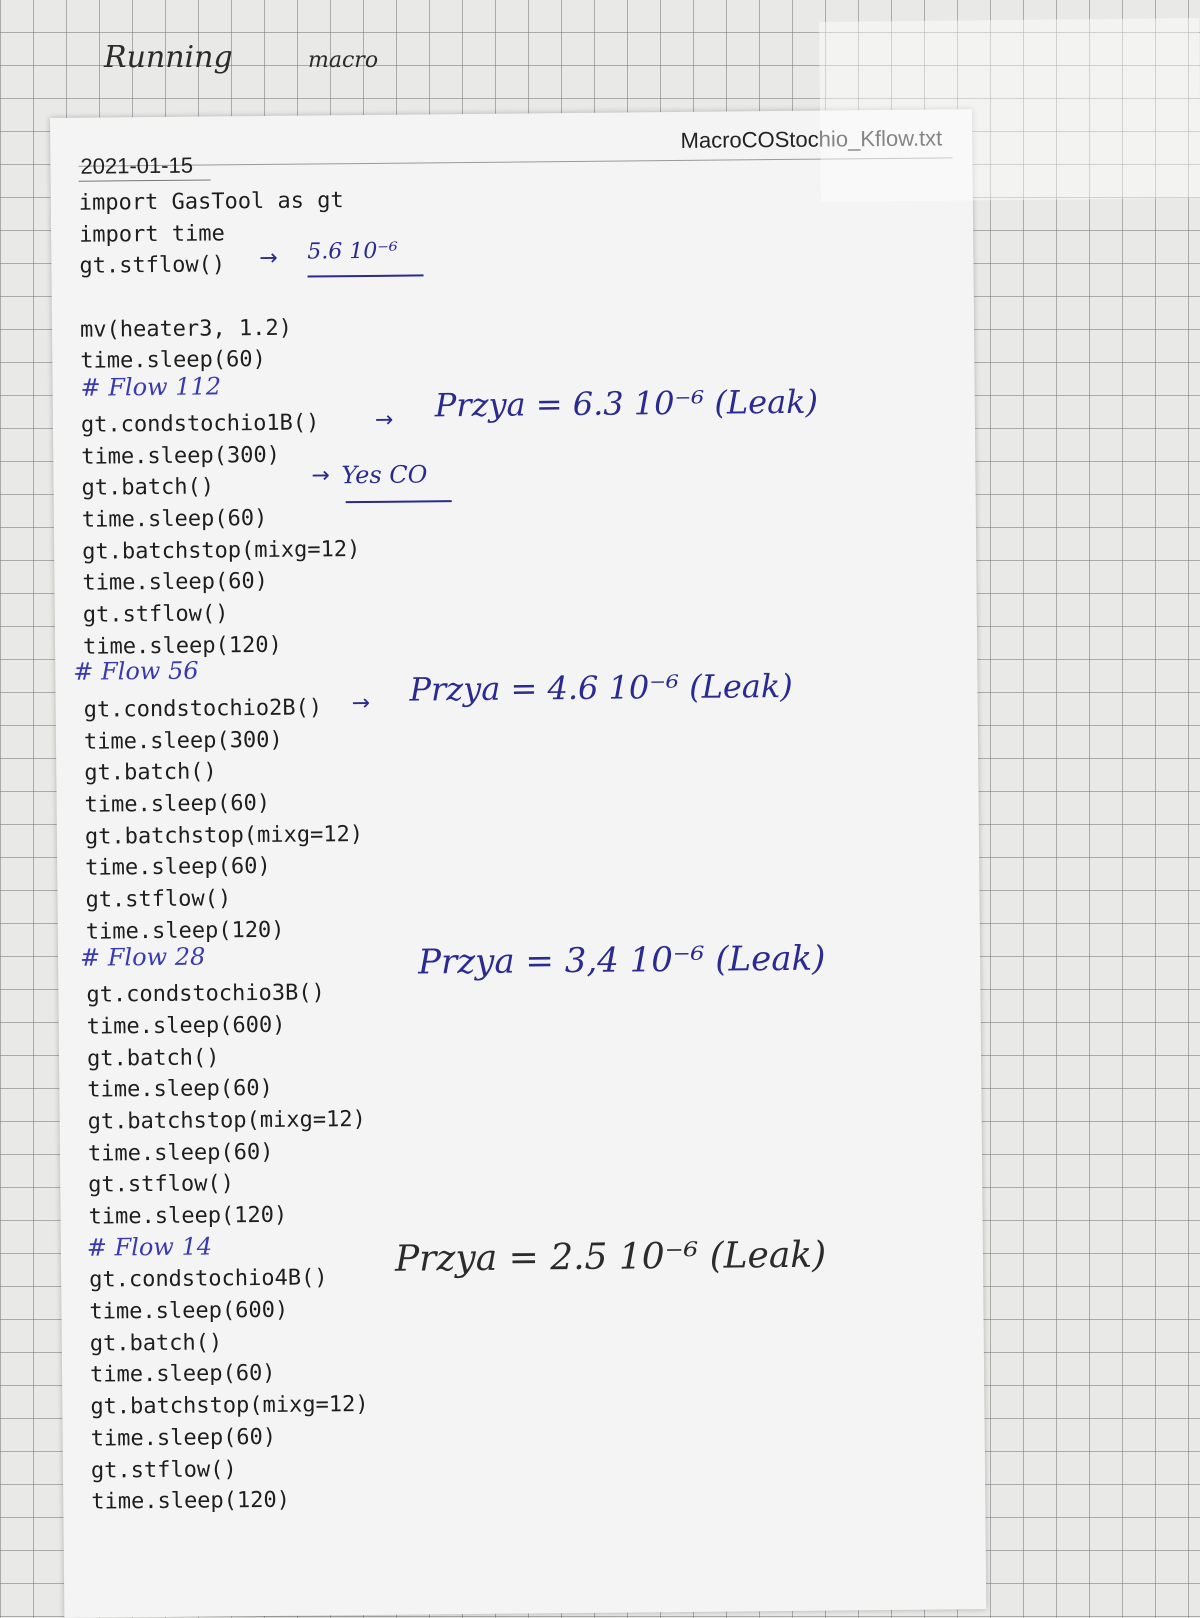 This screenshot has width=1200, height=1618. Describe the element at coordinates (205, 994) in the screenshot. I see `code-line: gt.condstochio3B()` at that location.